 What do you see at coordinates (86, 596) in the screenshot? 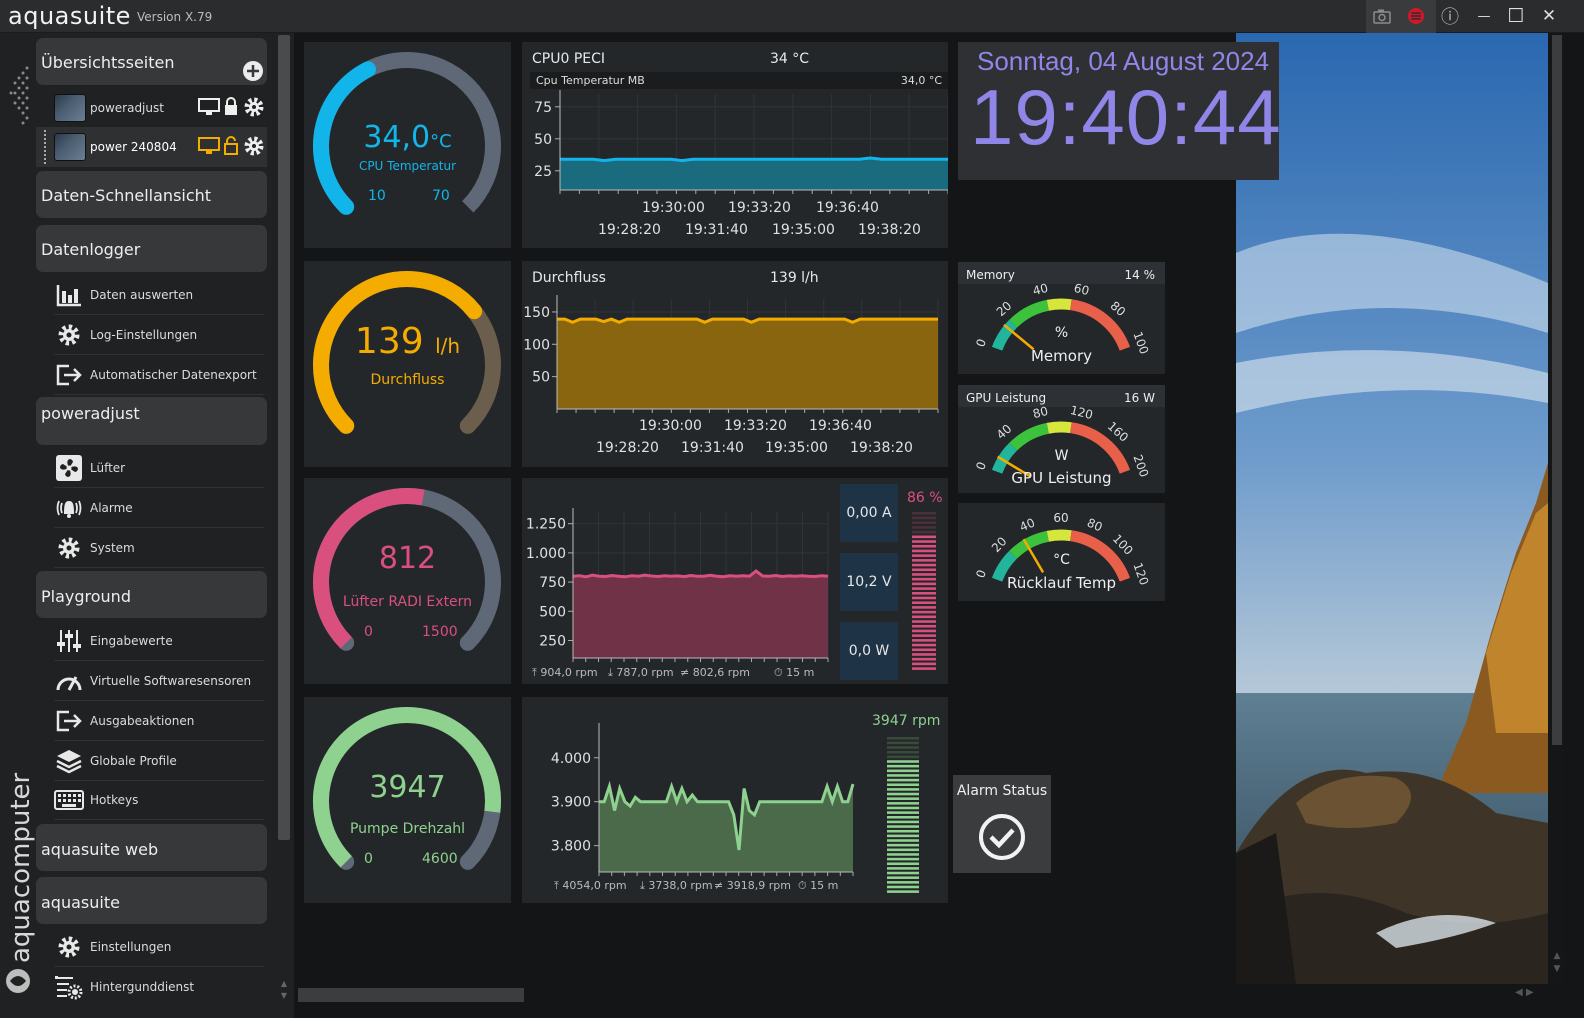
I see `sidebar-section-label: Playground` at bounding box center [86, 596].